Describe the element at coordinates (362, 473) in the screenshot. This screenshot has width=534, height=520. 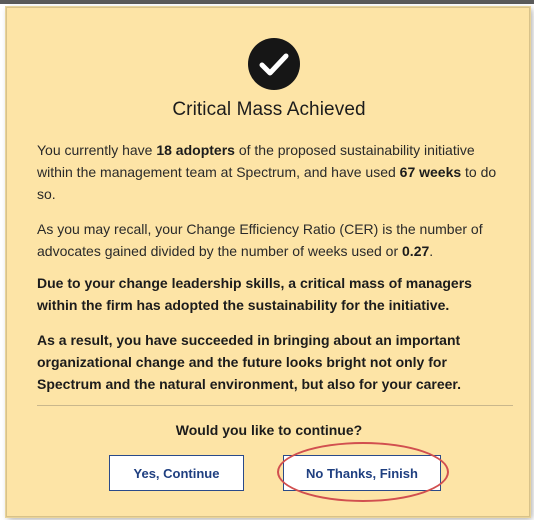
I see `no-thanks-finish-button: No Thanks, Finish` at that location.